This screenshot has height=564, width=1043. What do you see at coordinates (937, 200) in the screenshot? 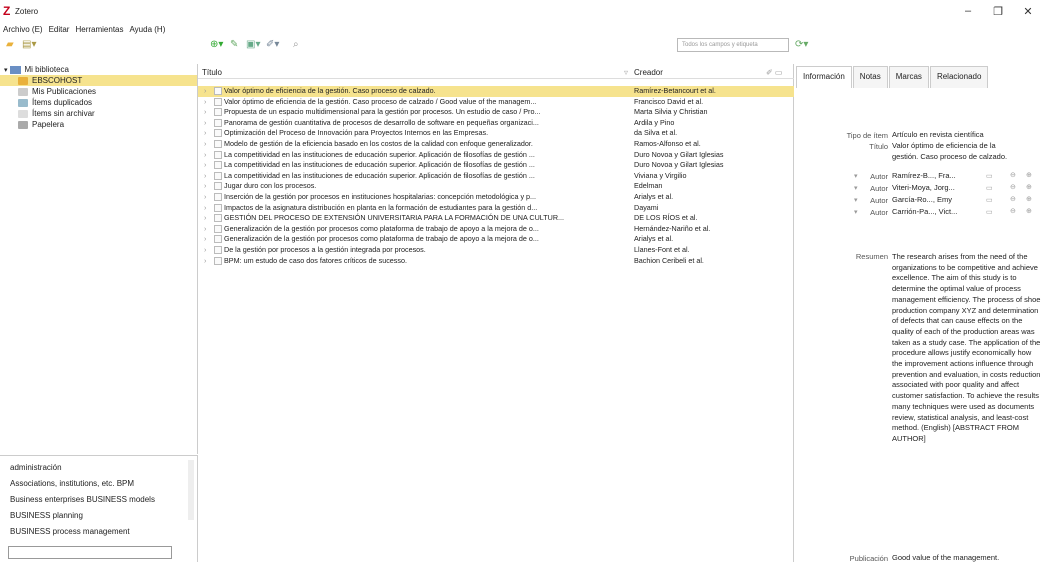
I see `author-value: García-Ro..., Emy` at bounding box center [937, 200].